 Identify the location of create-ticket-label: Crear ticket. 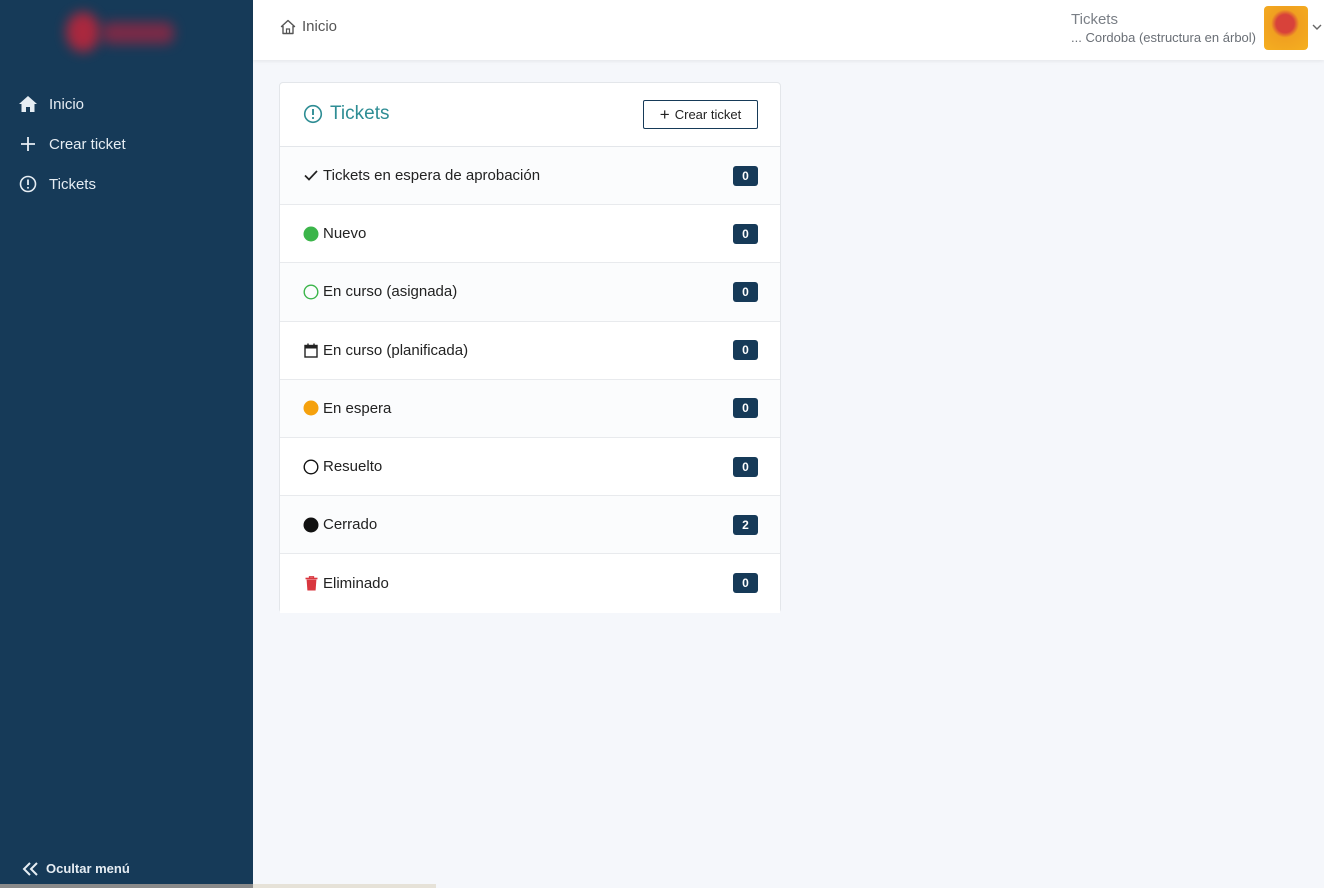
(708, 114).